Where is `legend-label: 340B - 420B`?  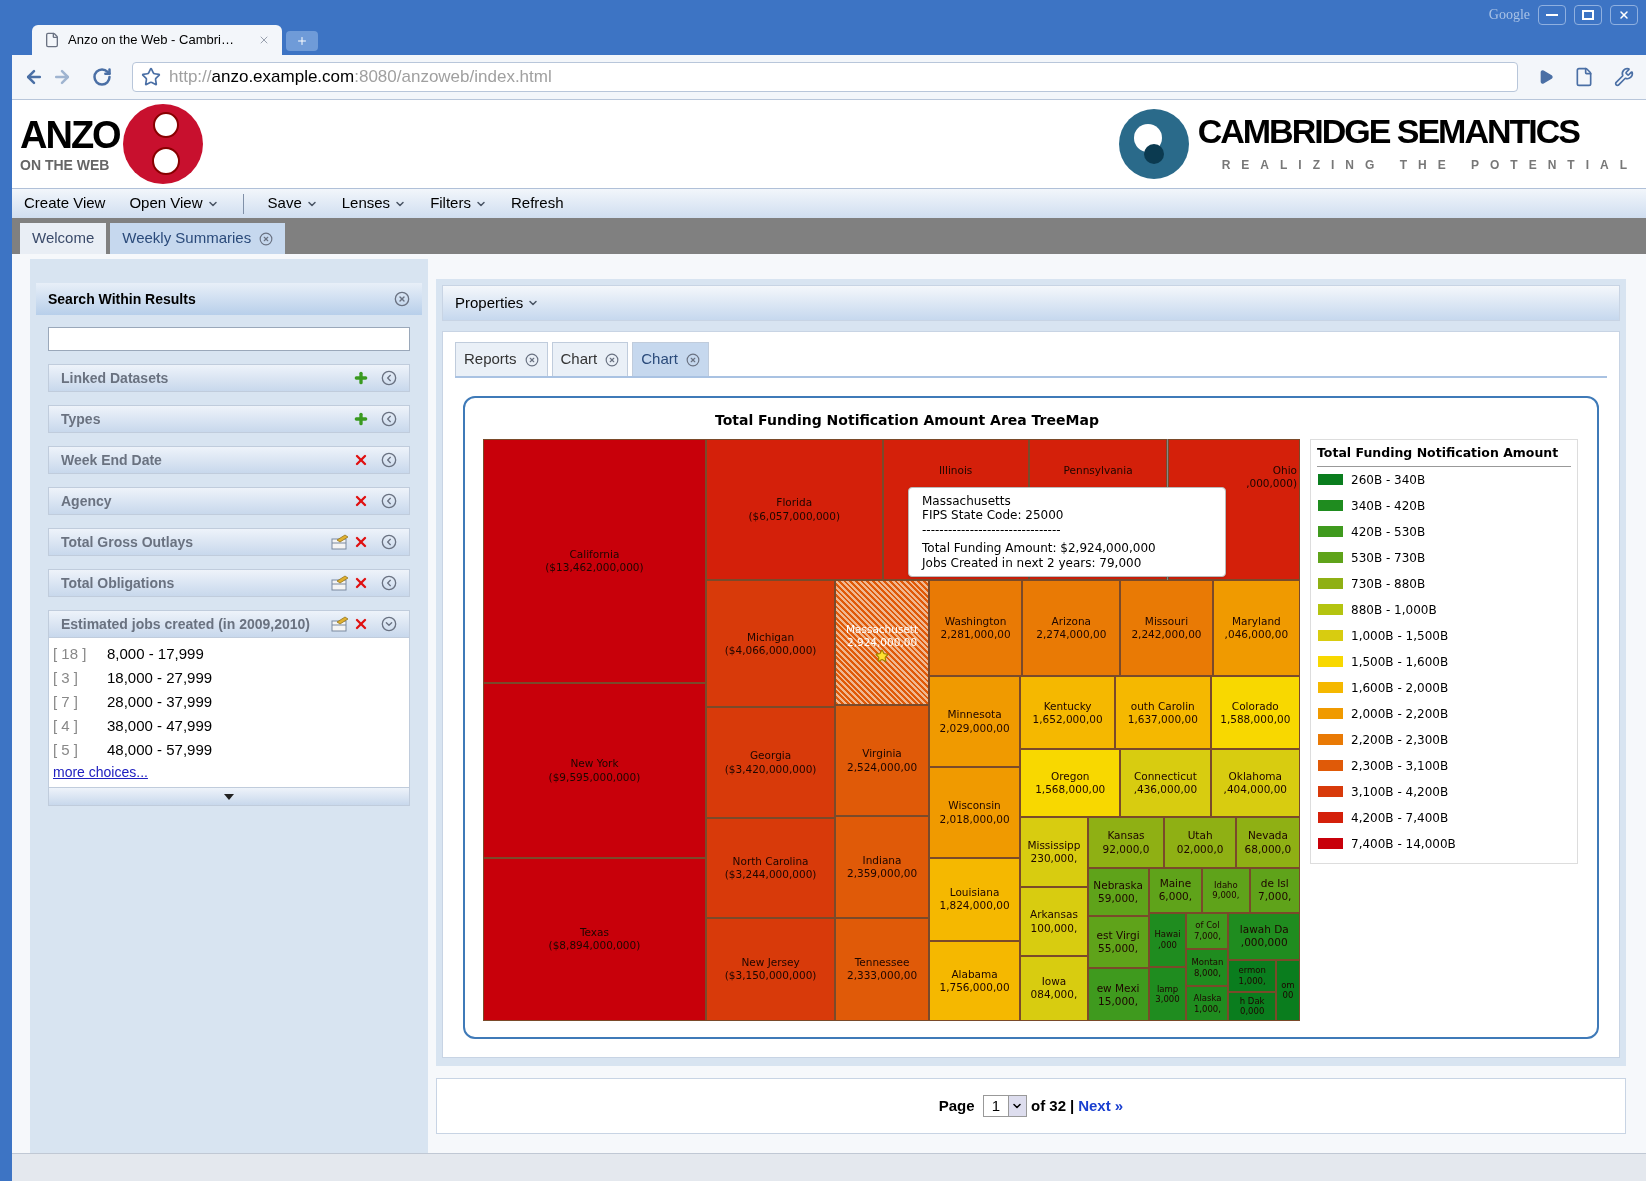 legend-label: 340B - 420B is located at coordinates (1388, 506).